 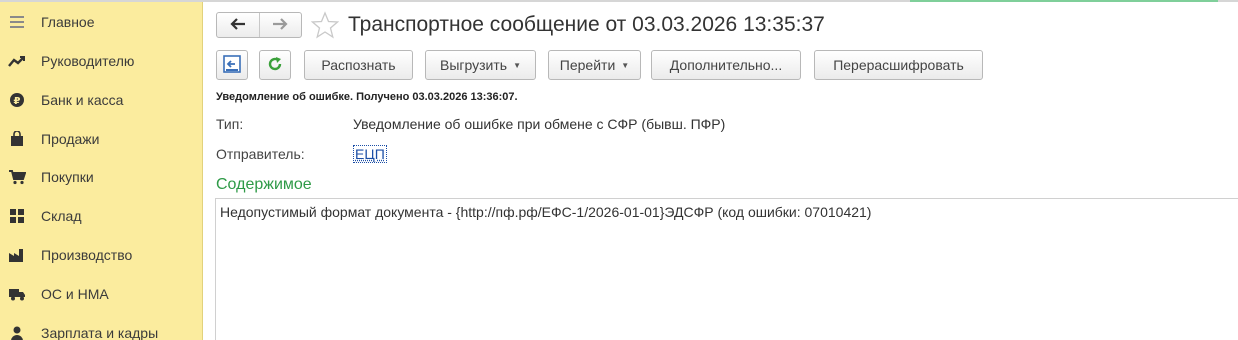 What do you see at coordinates (70, 139) in the screenshot?
I see `sidebar-item-label: Продажи` at bounding box center [70, 139].